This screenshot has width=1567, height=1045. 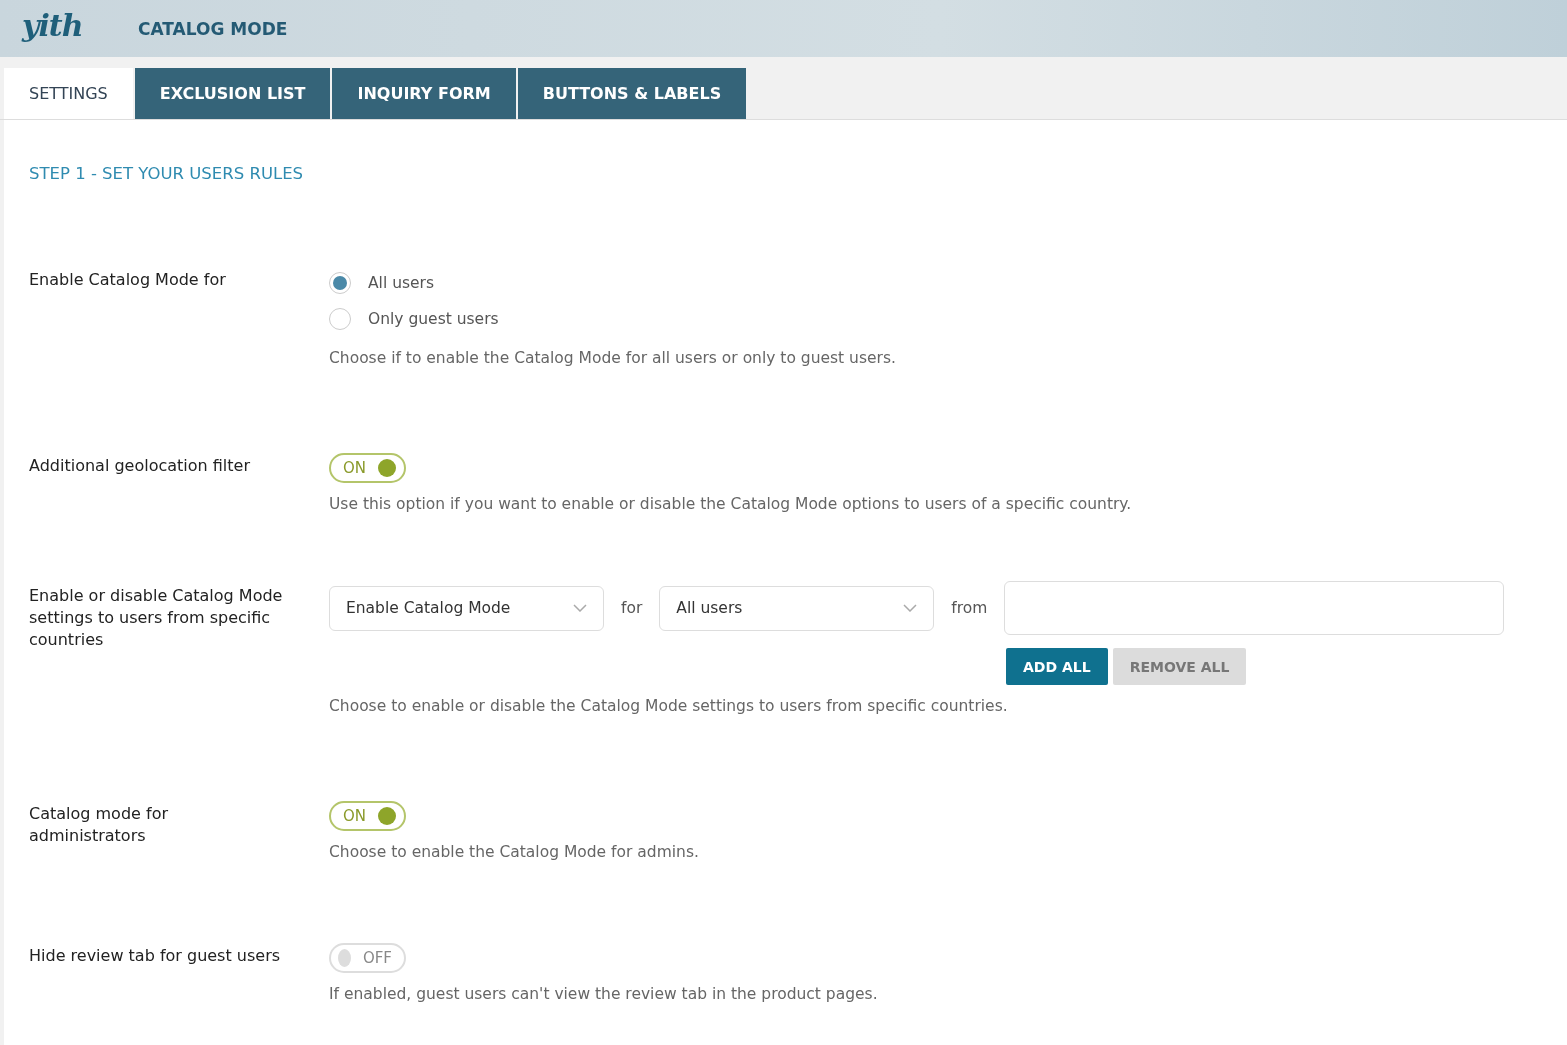 I want to click on tab: SETTINGS, so click(x=68, y=93).